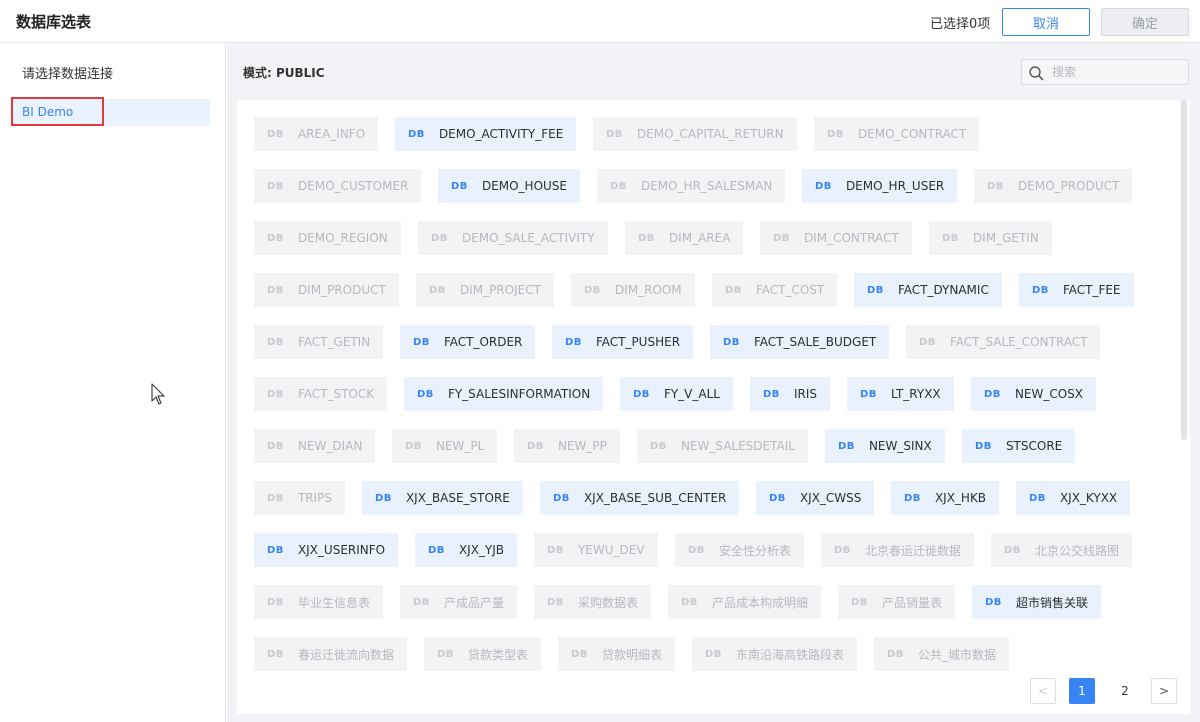 The height and width of the screenshot is (722, 1200). I want to click on table-tag: DB XJX_KYXX, so click(1073, 498).